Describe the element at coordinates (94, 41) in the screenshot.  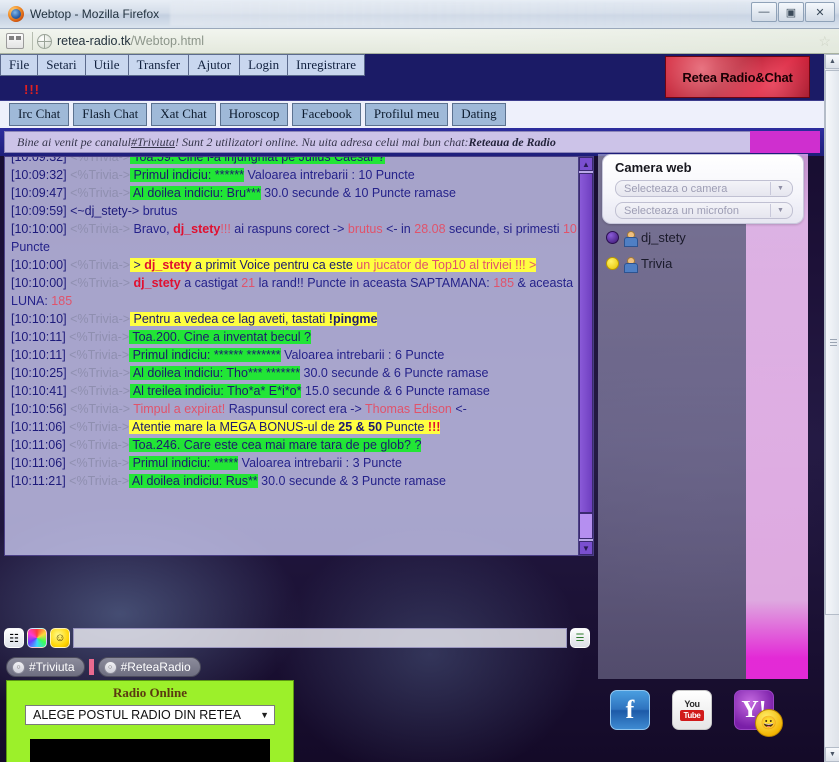
I see `url-host: retea-radio.tk` at that location.